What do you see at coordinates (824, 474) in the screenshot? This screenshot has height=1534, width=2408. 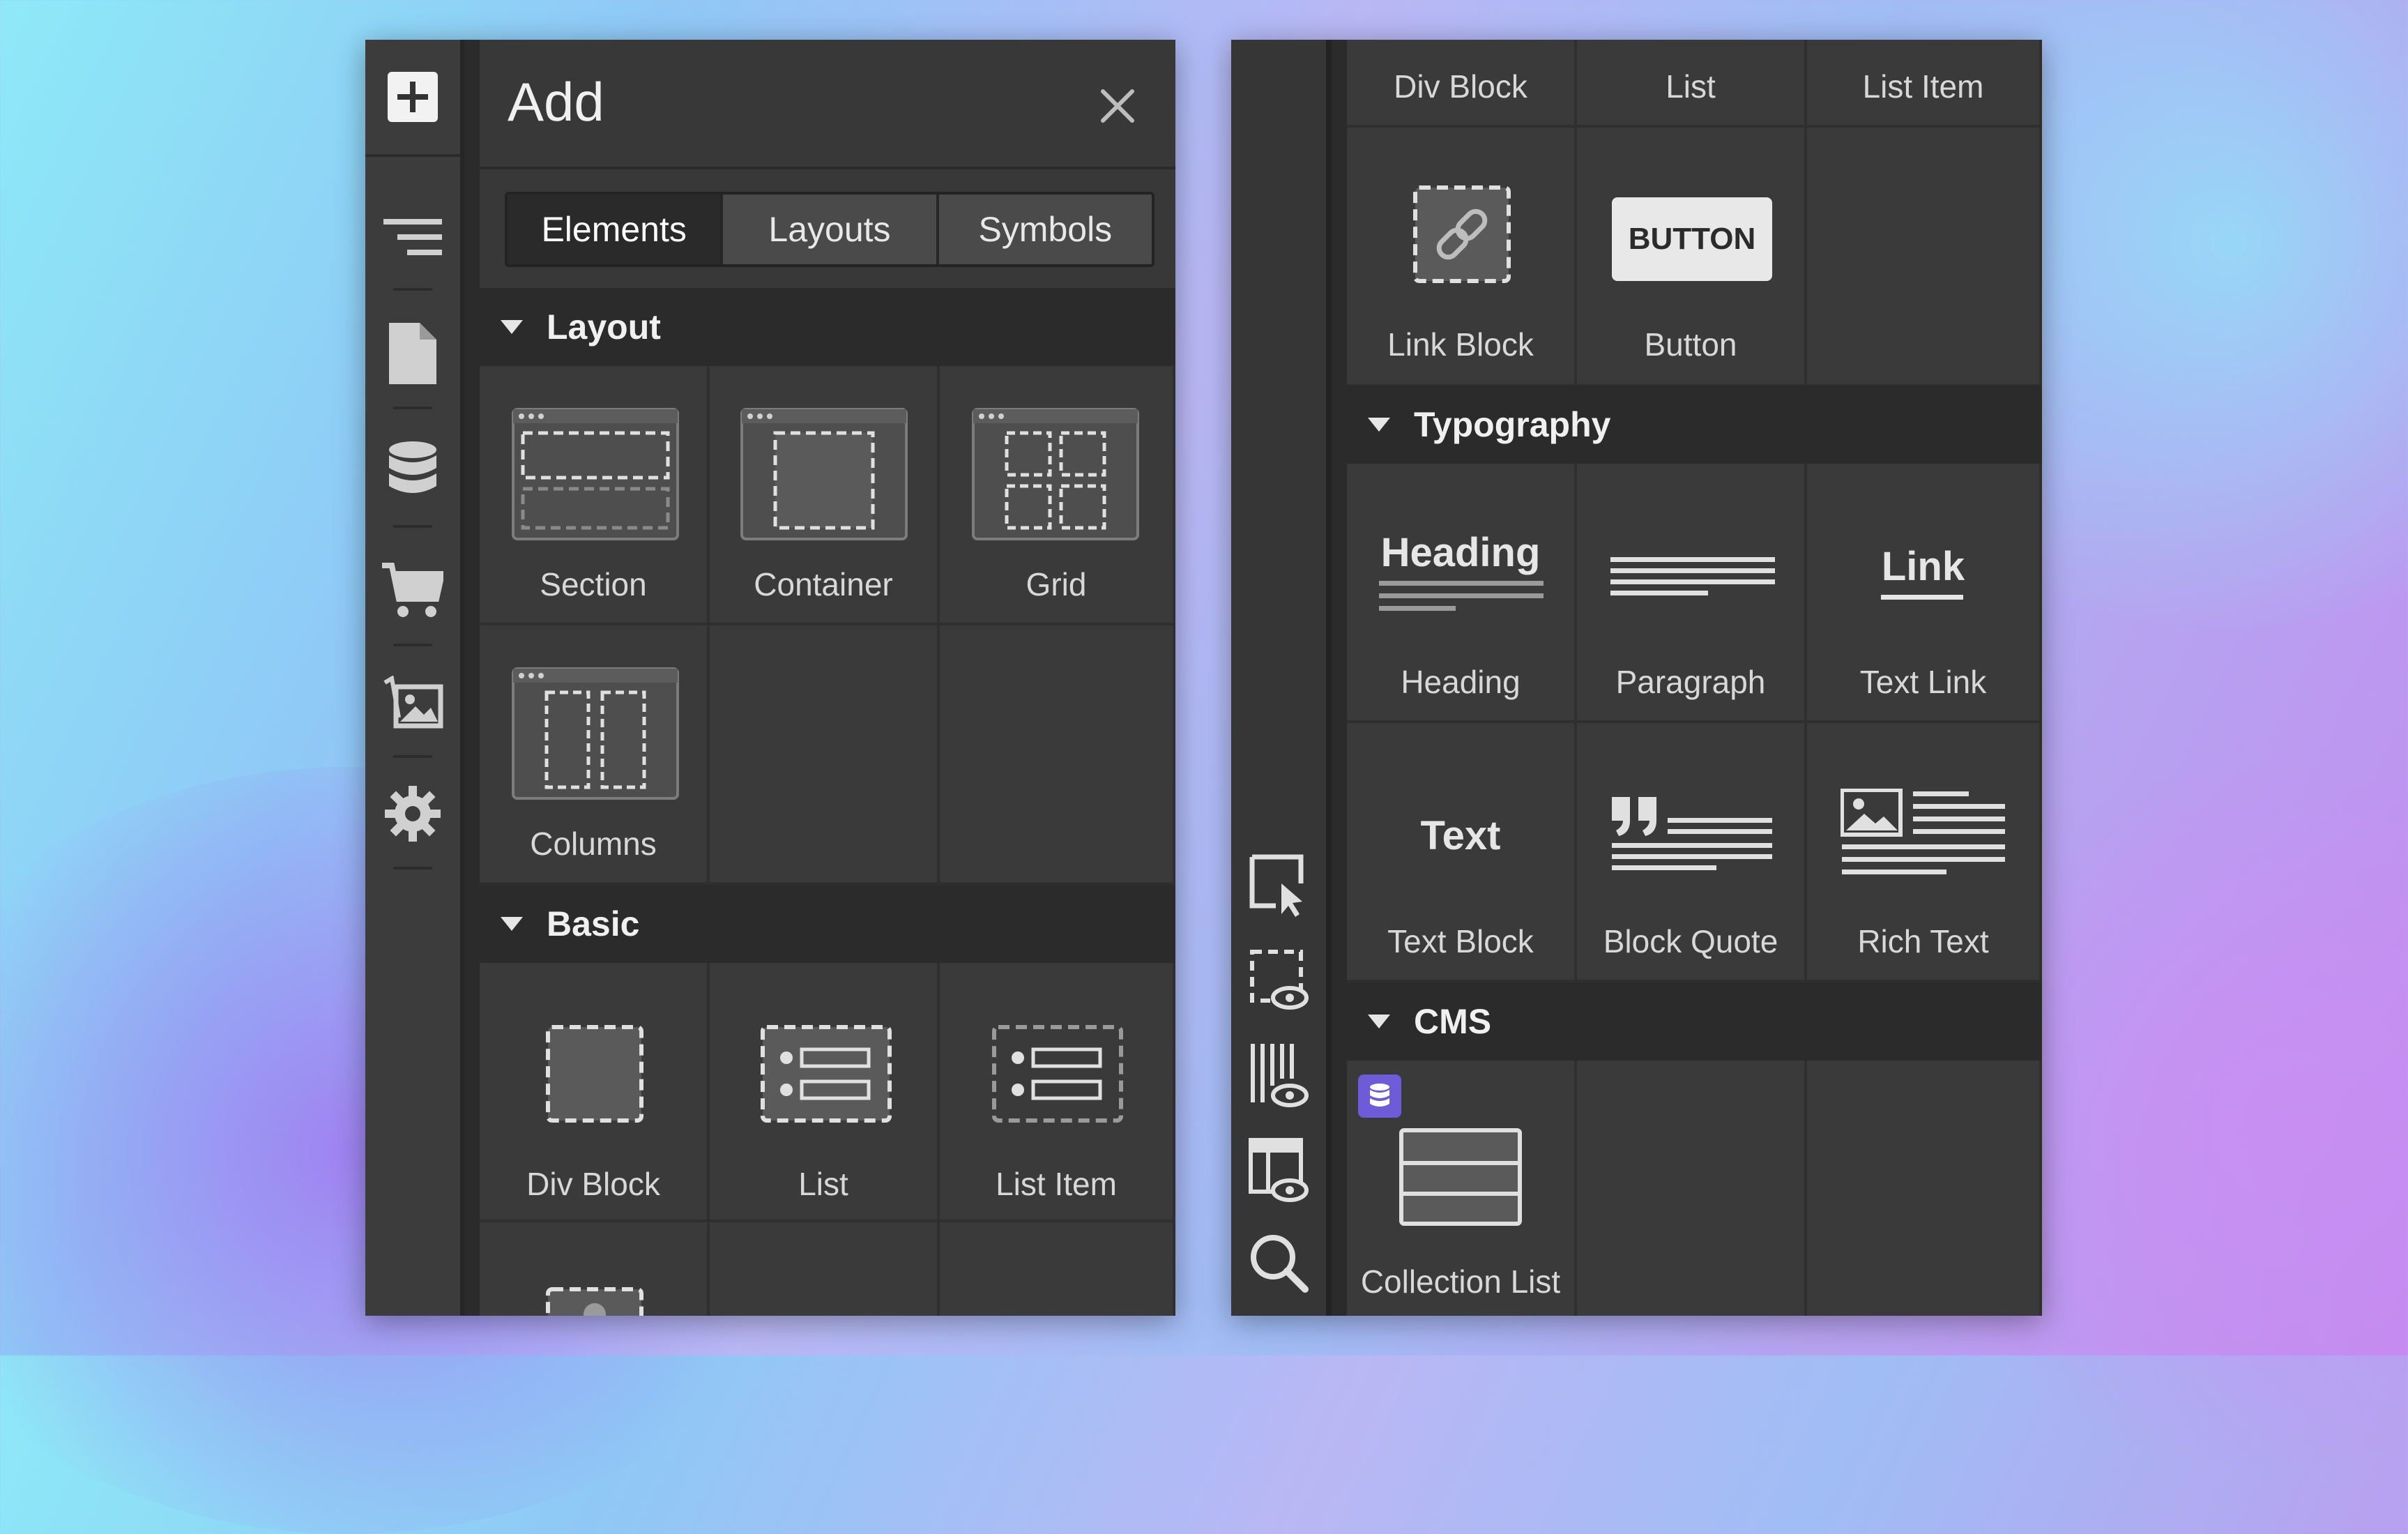 I see `container-icon` at bounding box center [824, 474].